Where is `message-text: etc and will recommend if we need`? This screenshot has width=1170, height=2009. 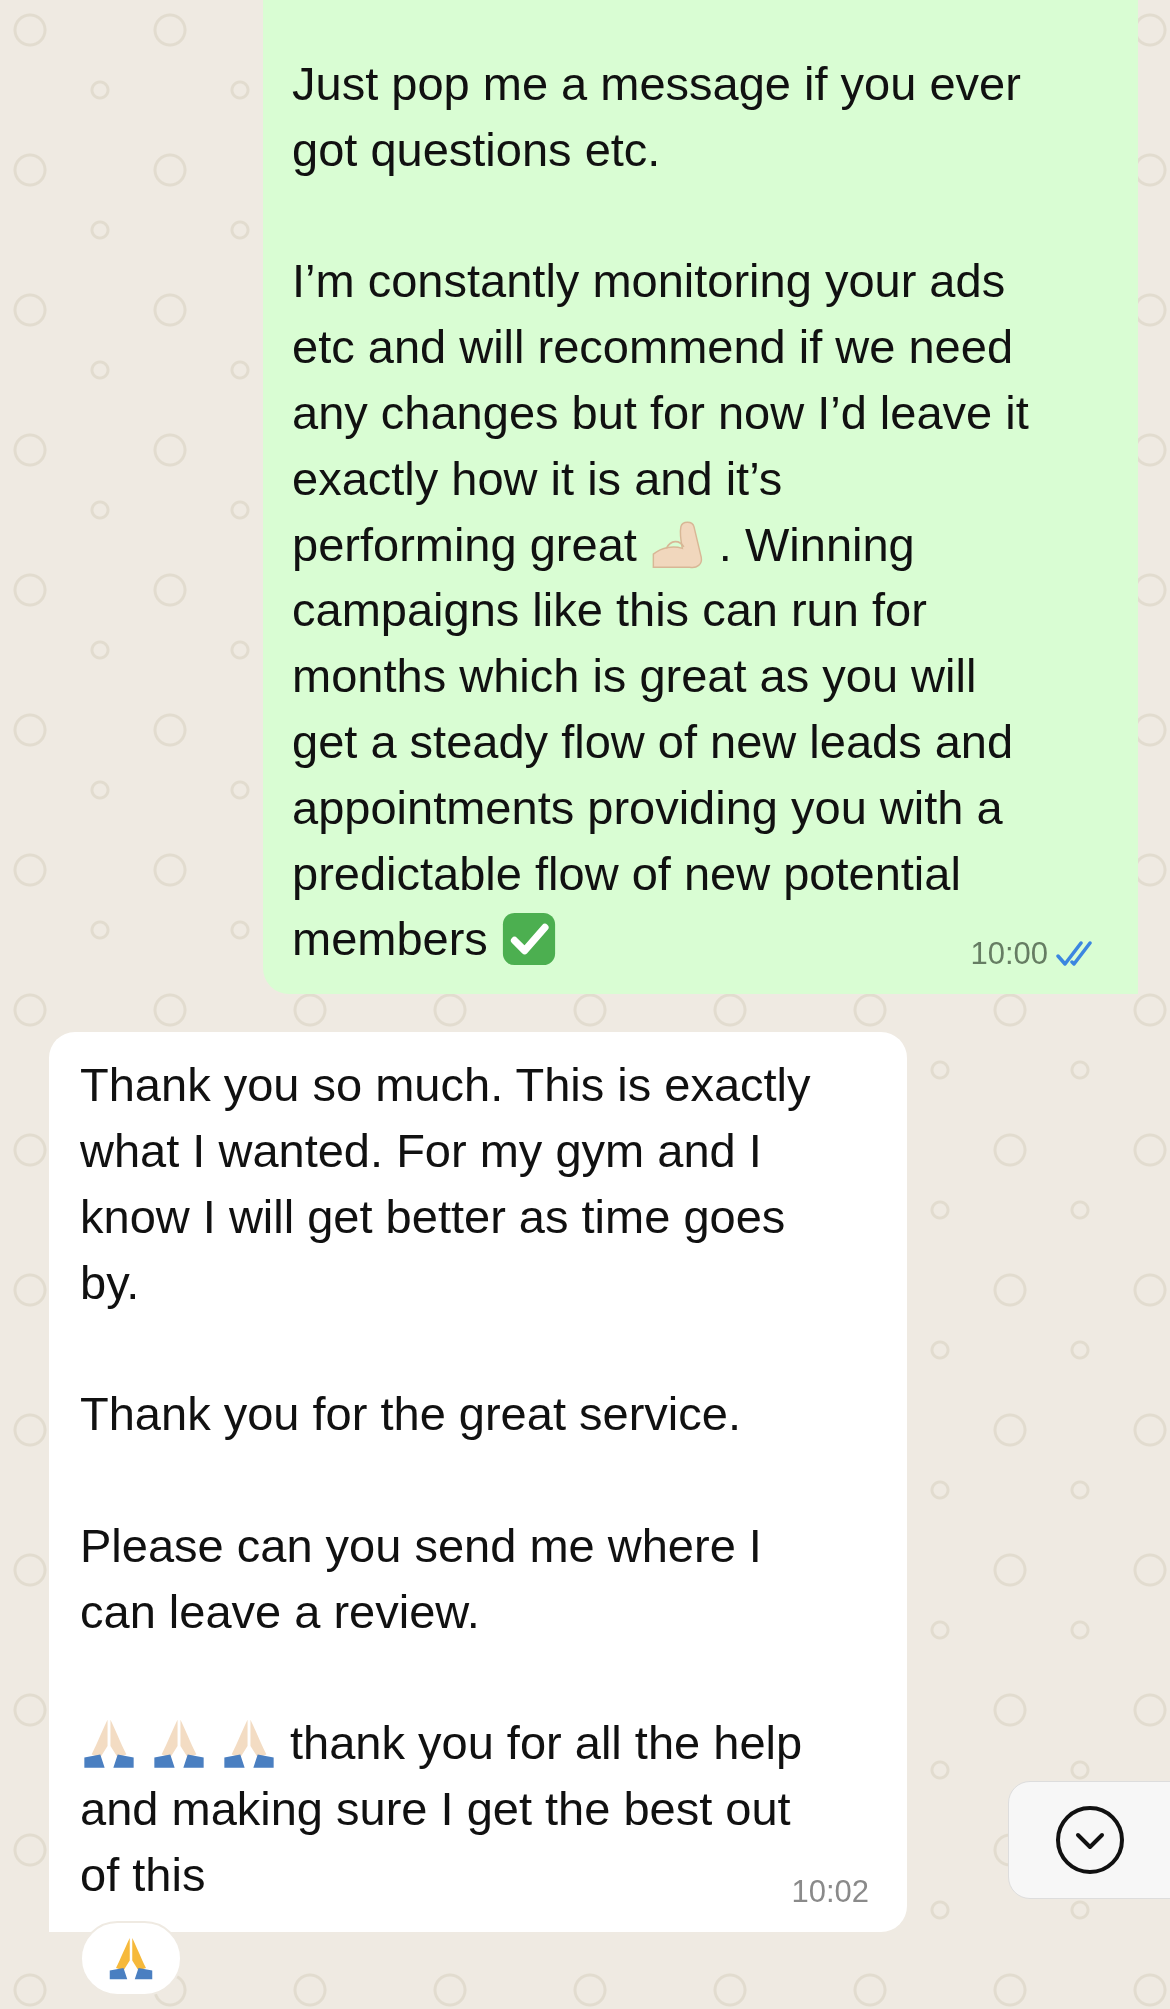
message-text: etc and will recommend if we need is located at coordinates (653, 347).